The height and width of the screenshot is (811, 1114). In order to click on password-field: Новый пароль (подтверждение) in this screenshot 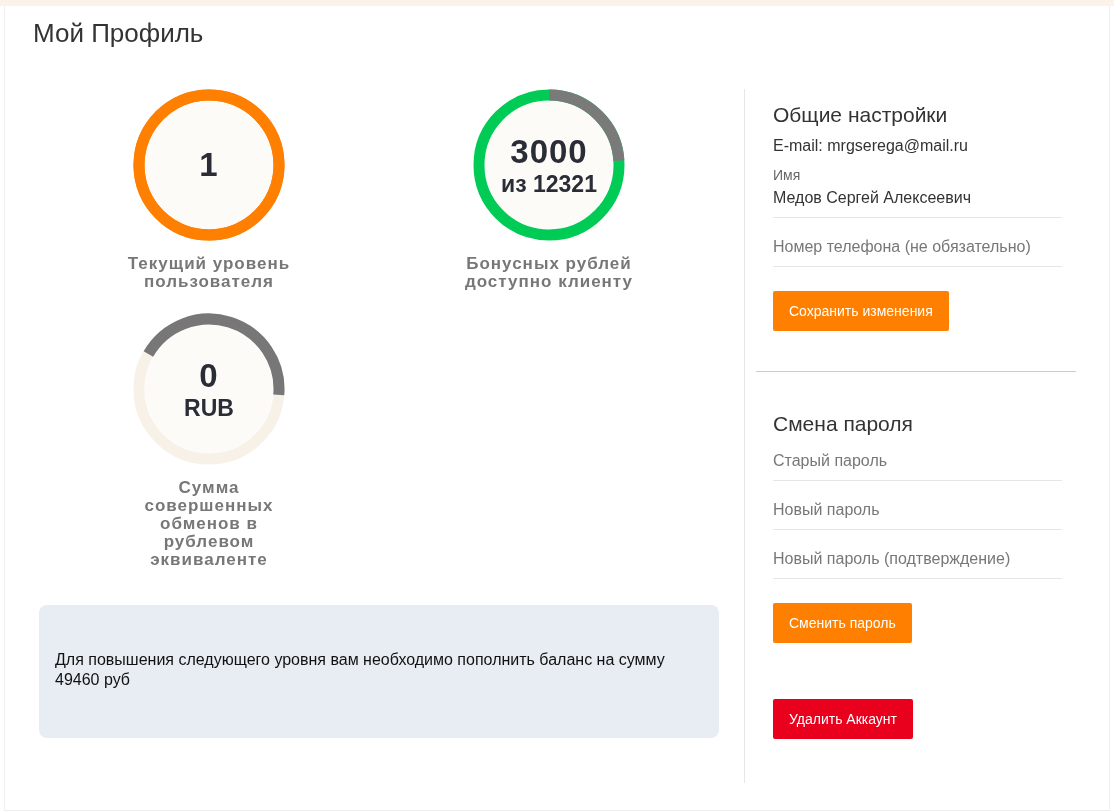, I will do `click(917, 554)`.